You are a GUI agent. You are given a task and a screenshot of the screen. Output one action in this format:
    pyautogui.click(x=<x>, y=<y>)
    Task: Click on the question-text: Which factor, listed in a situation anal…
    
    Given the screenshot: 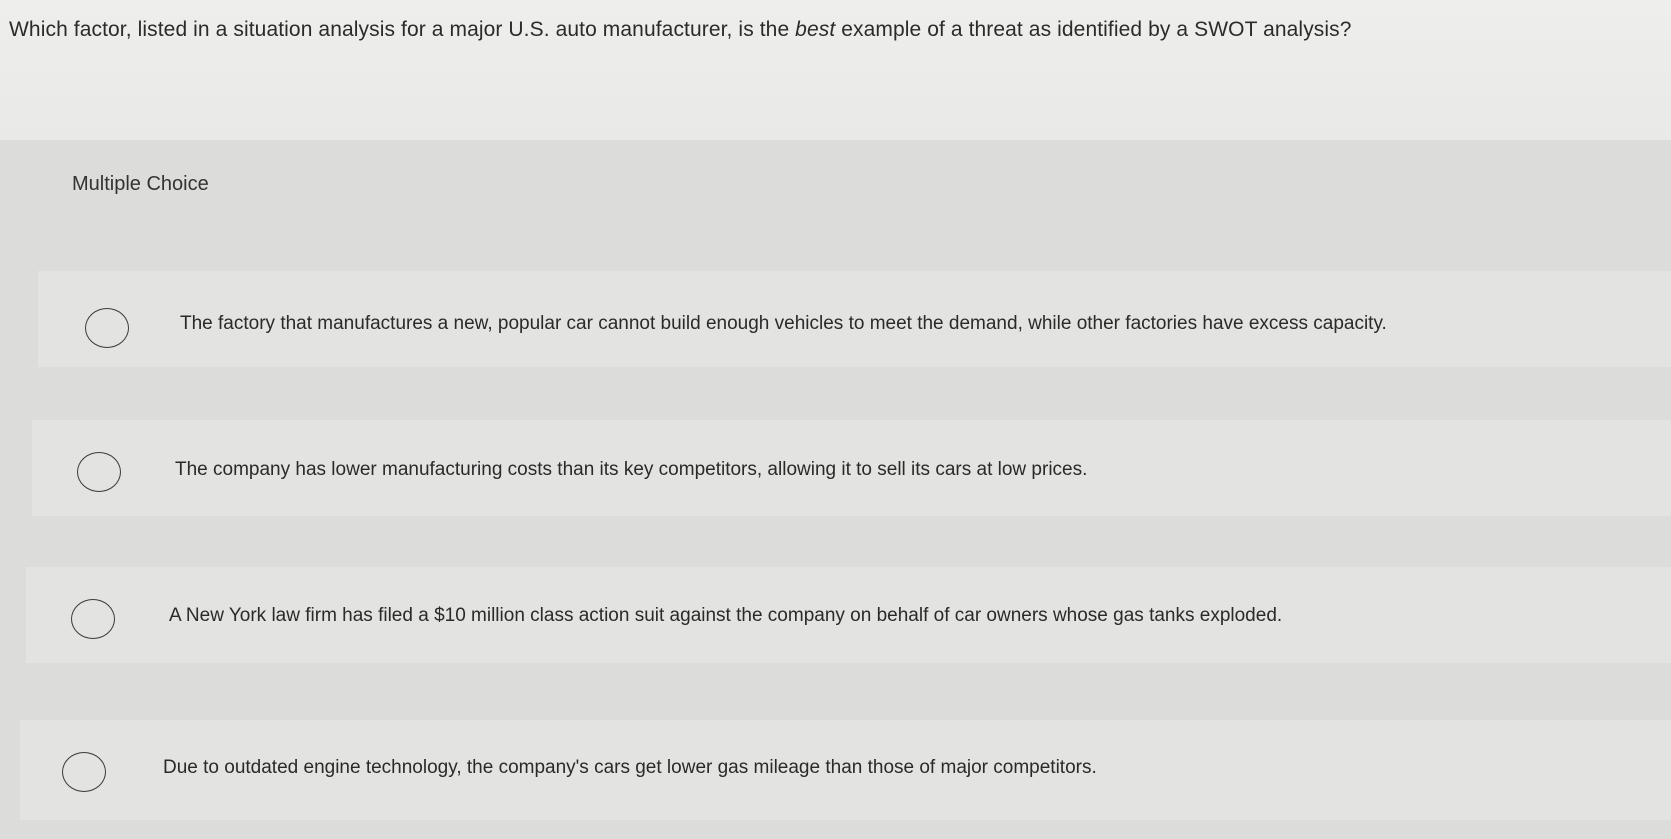 What is the action you would take?
    pyautogui.click(x=680, y=30)
    